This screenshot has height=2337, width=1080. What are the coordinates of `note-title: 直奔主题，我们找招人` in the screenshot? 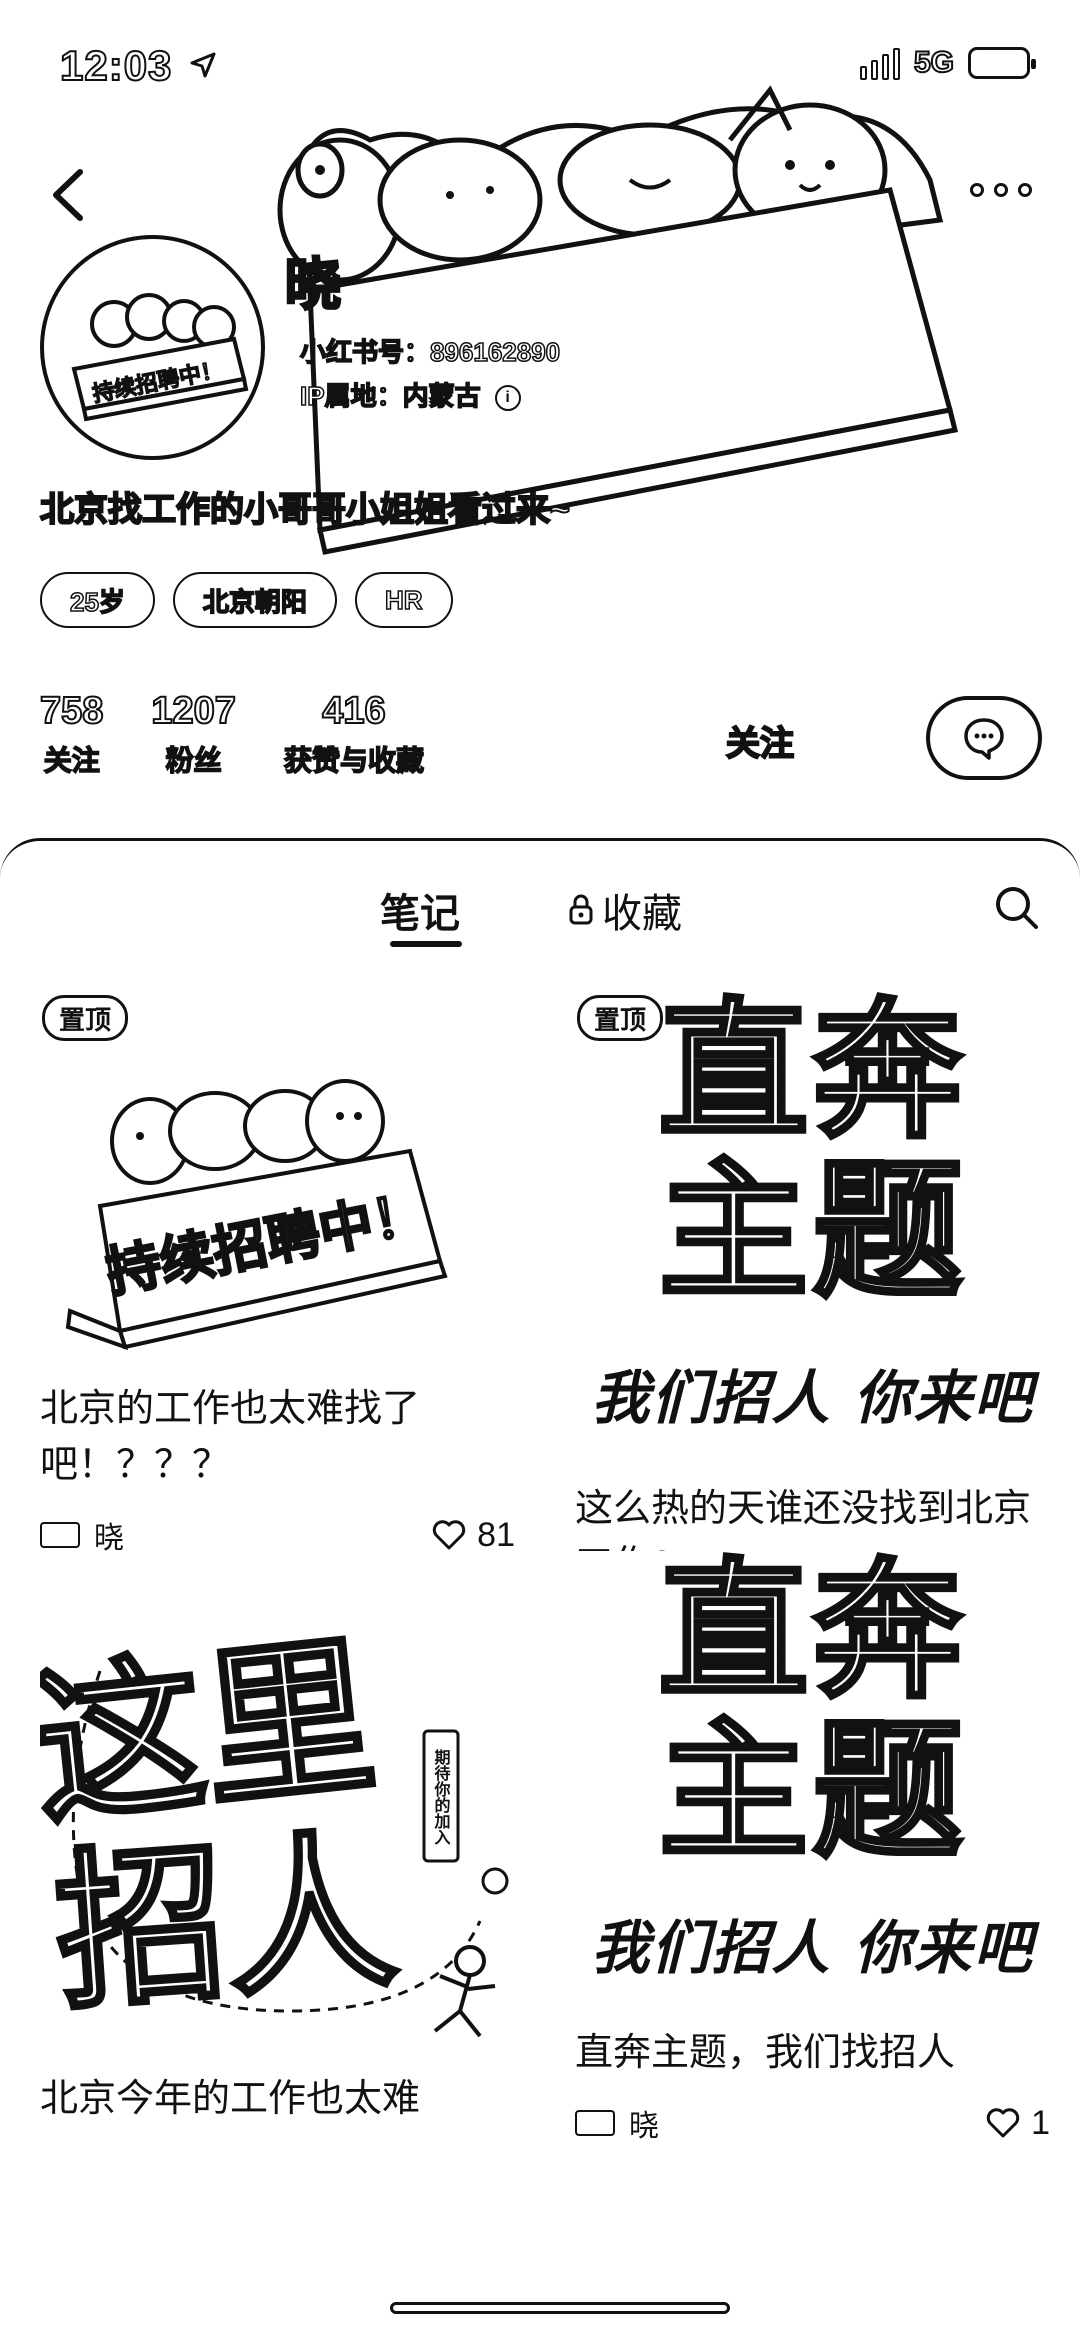 It's located at (765, 2053).